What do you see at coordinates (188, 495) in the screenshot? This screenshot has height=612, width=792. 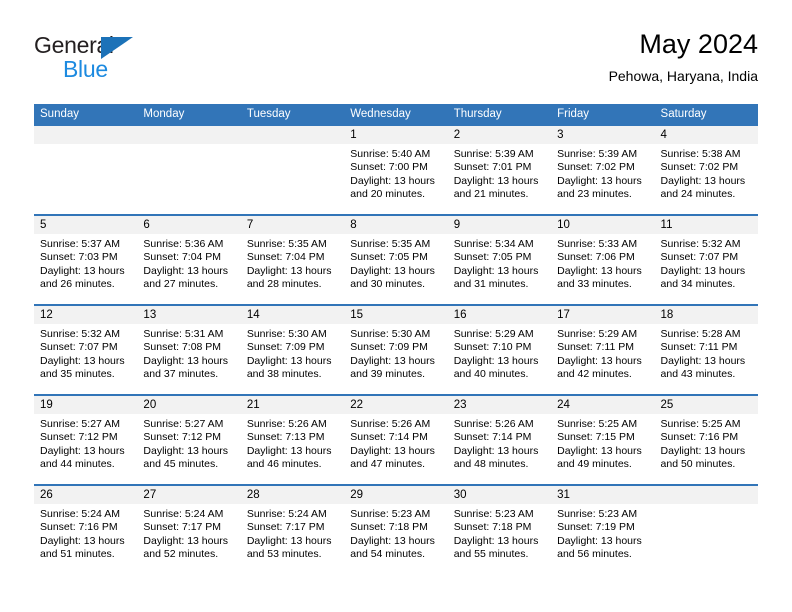 I see `day-number: 27` at bounding box center [188, 495].